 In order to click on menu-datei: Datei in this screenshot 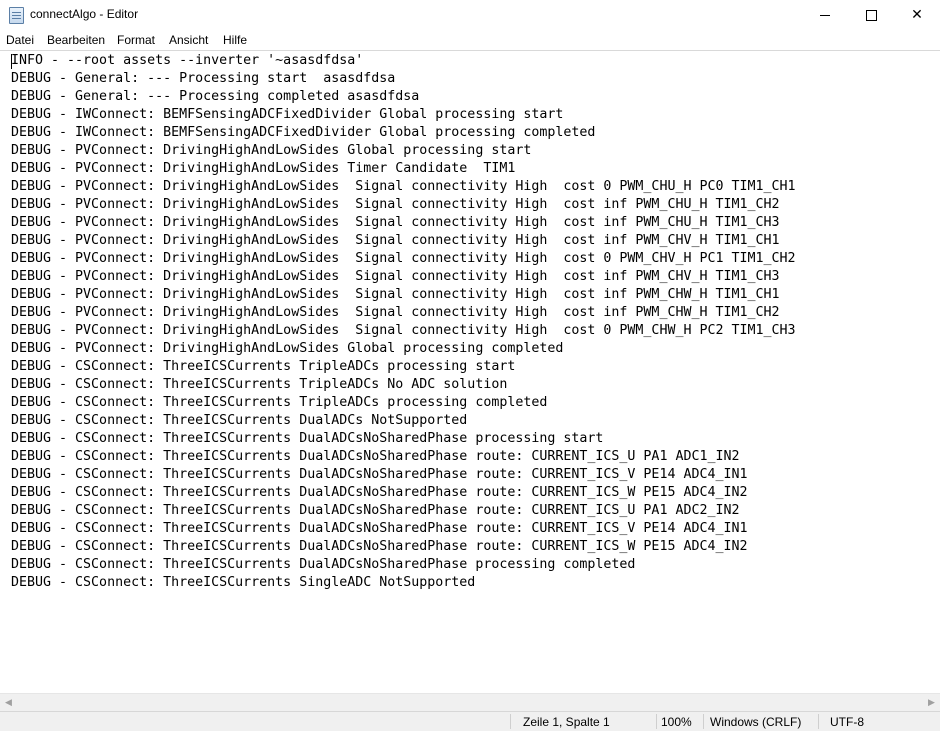, I will do `click(20, 40)`.